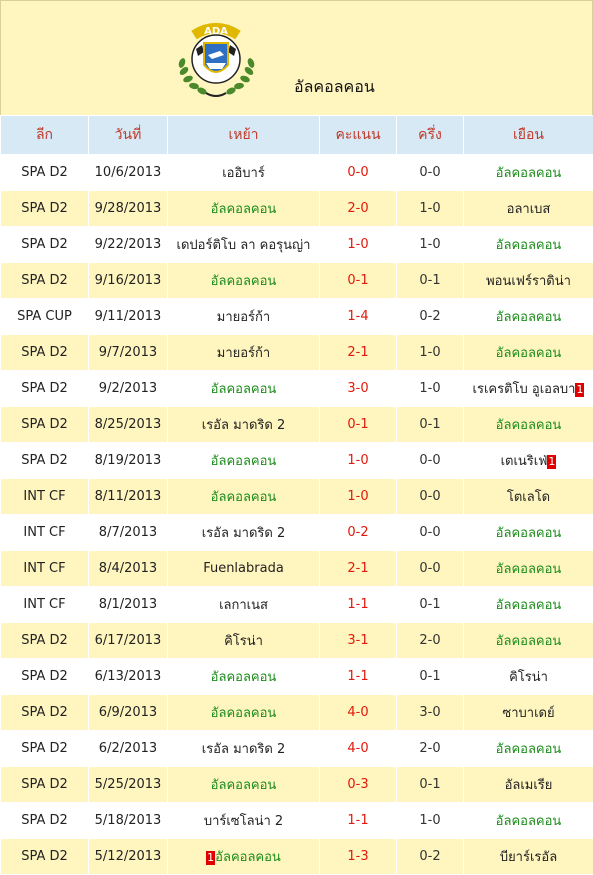 Image resolution: width=593 pixels, height=875 pixels. I want to click on score-cell-text: 2-1, so click(357, 352).